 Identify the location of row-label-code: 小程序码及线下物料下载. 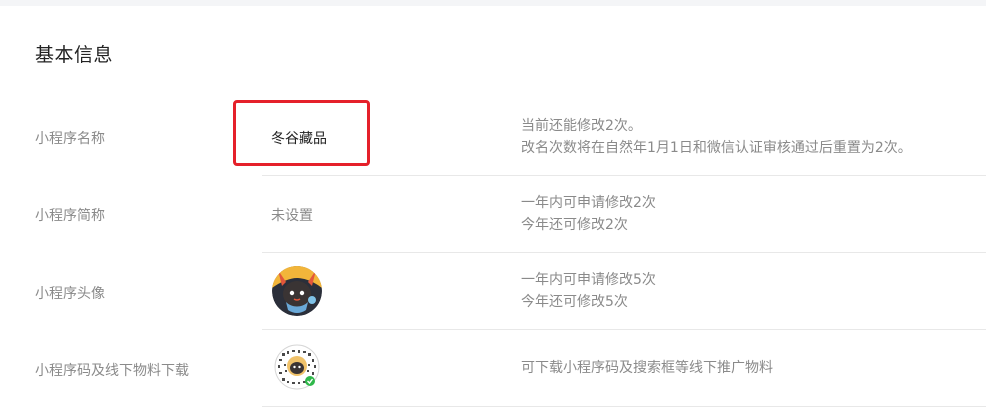
(112, 371).